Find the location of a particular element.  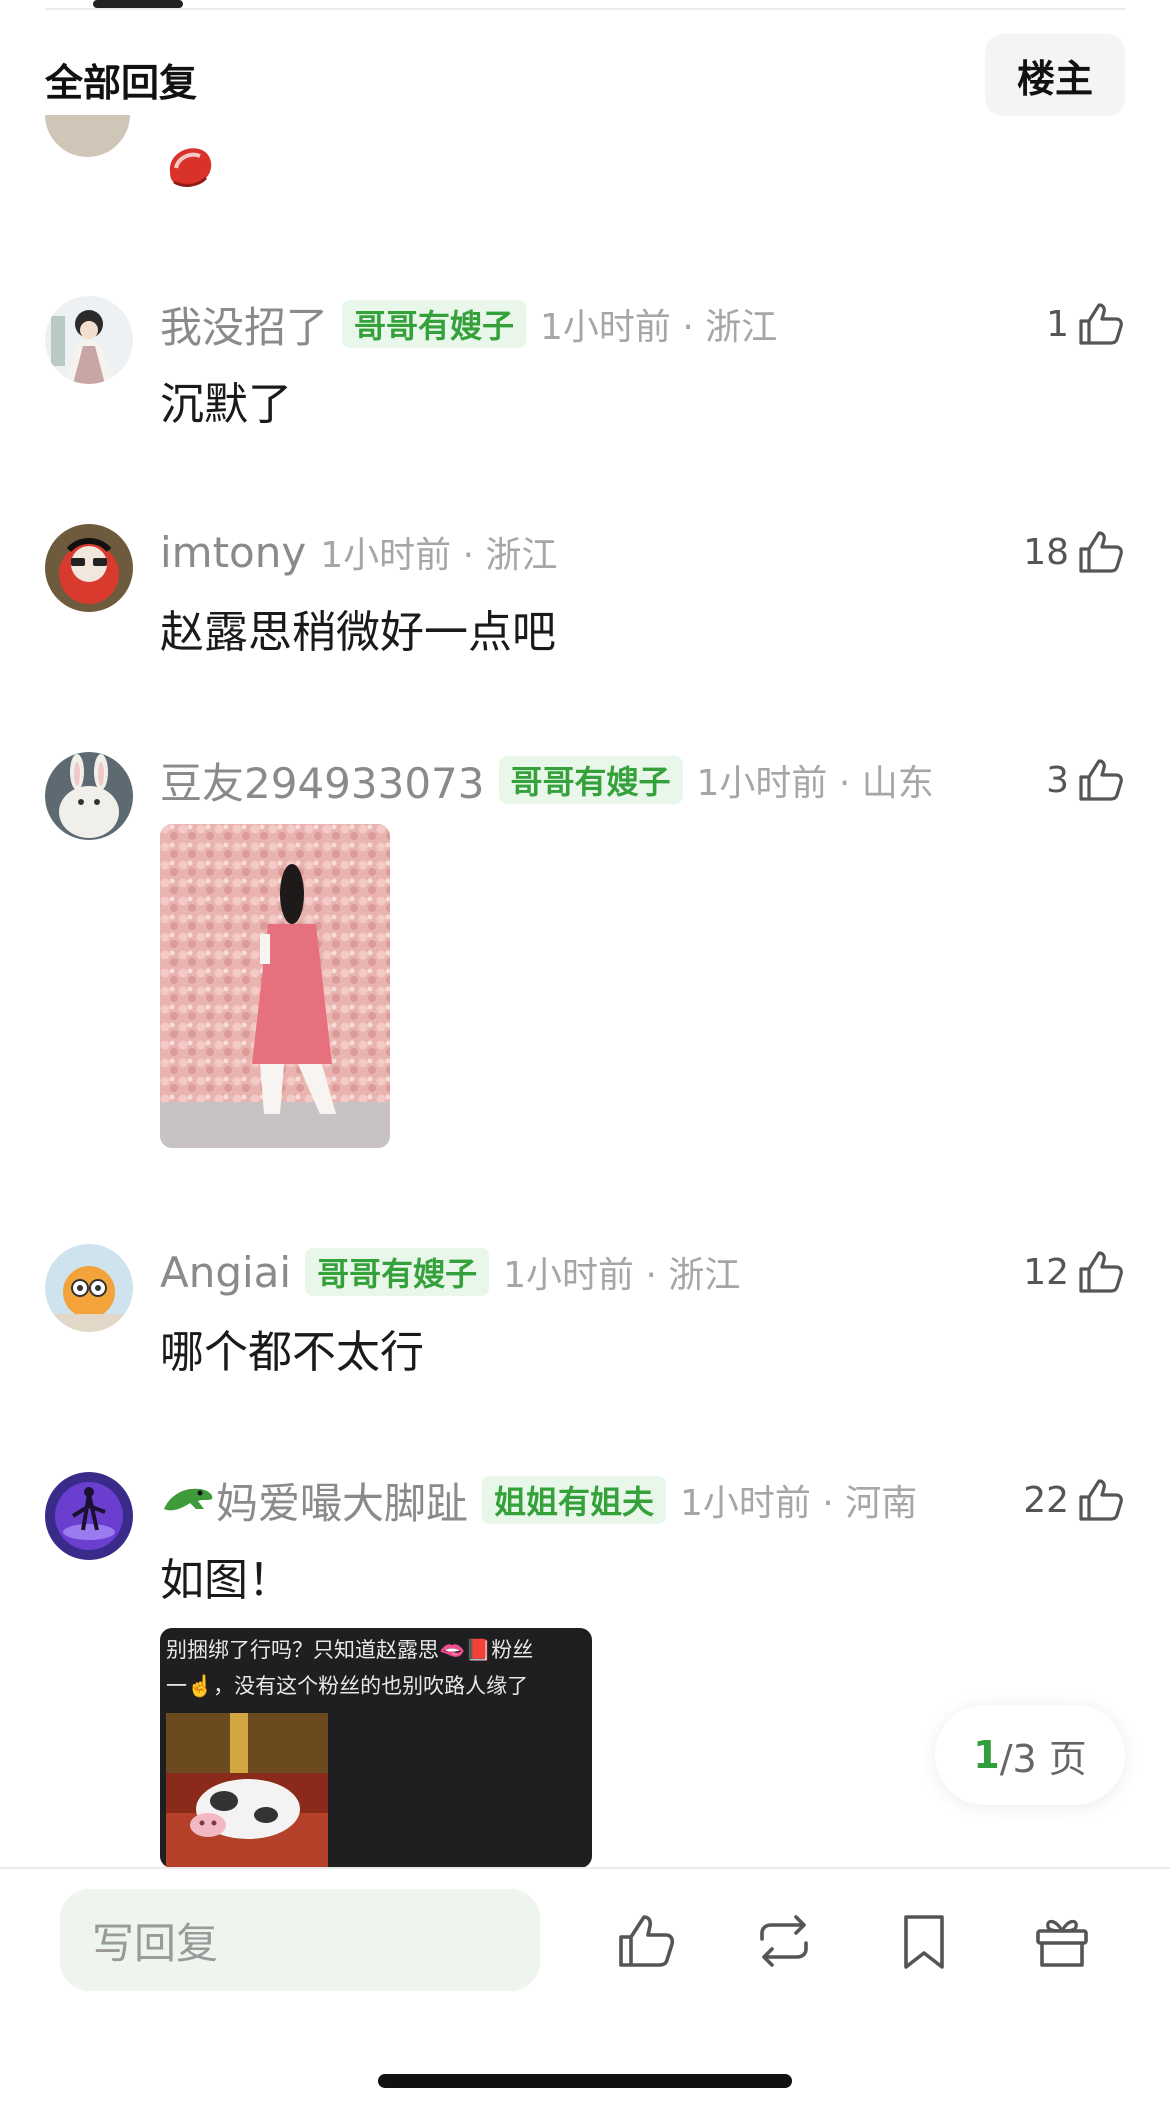

tab-indicator is located at coordinates (138, 4).